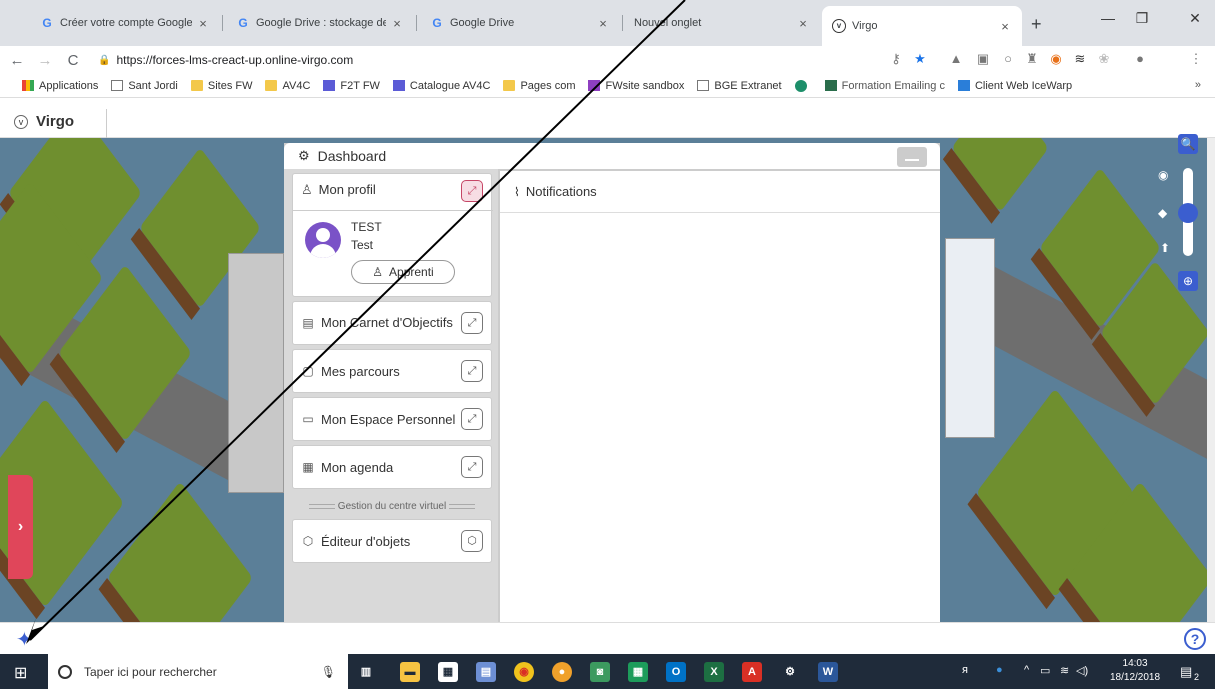  Describe the element at coordinates (1082, 670) in the screenshot. I see `volume-icon: ◁)` at that location.